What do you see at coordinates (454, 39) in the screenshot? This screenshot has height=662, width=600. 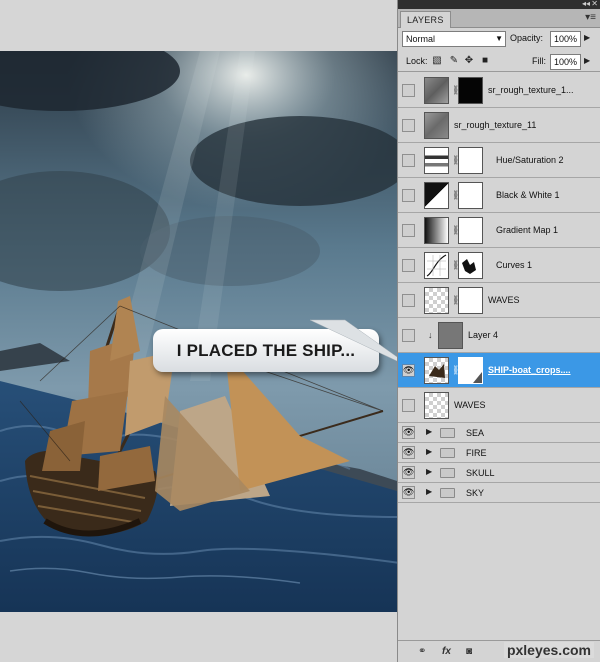 I see `blend-mode-select: Normal ▼` at bounding box center [454, 39].